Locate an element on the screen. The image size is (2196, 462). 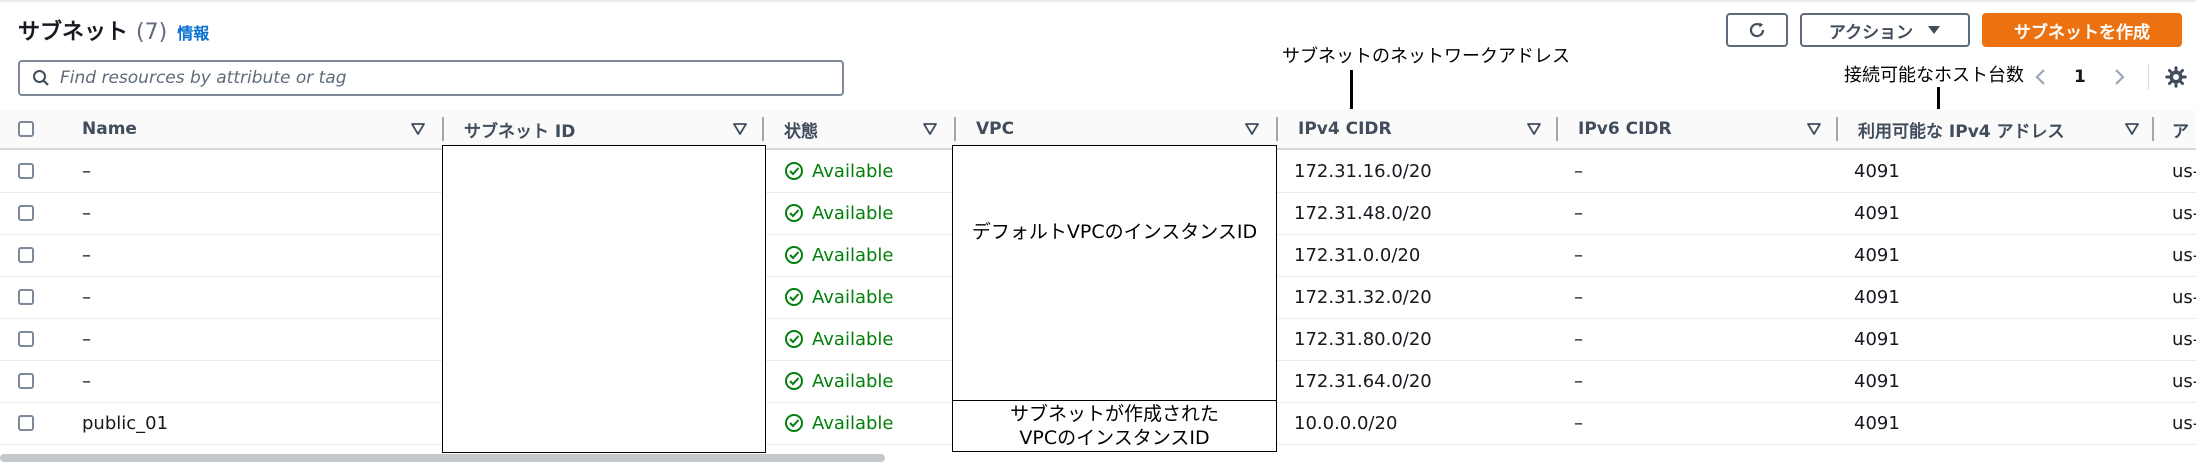
column-header: ア is located at coordinates (2180, 129).